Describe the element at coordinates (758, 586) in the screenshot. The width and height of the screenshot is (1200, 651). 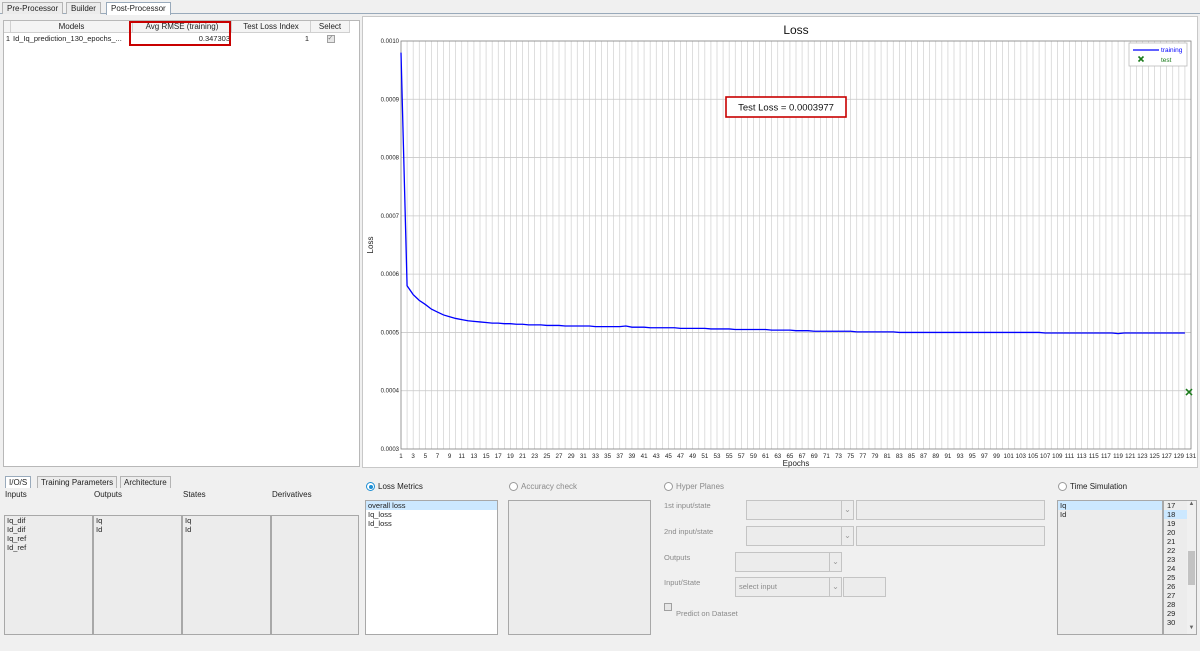
I see `select-input-text: select input` at that location.